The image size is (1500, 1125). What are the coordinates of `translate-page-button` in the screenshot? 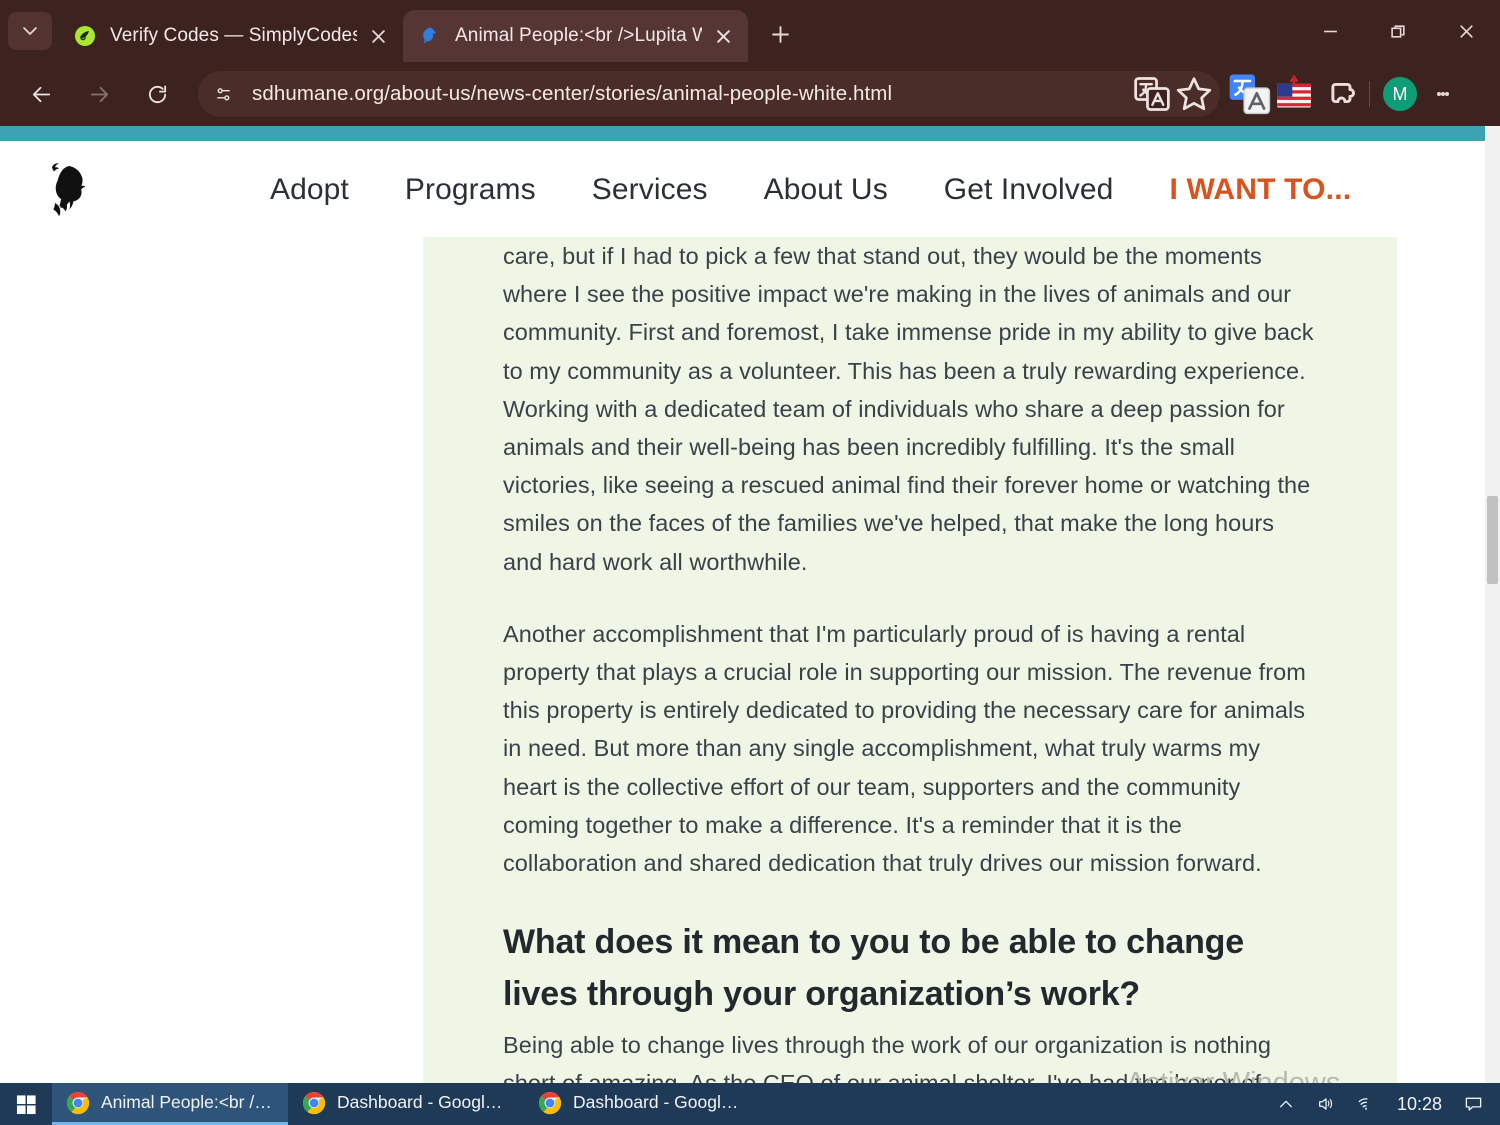 It's located at (1152, 94).